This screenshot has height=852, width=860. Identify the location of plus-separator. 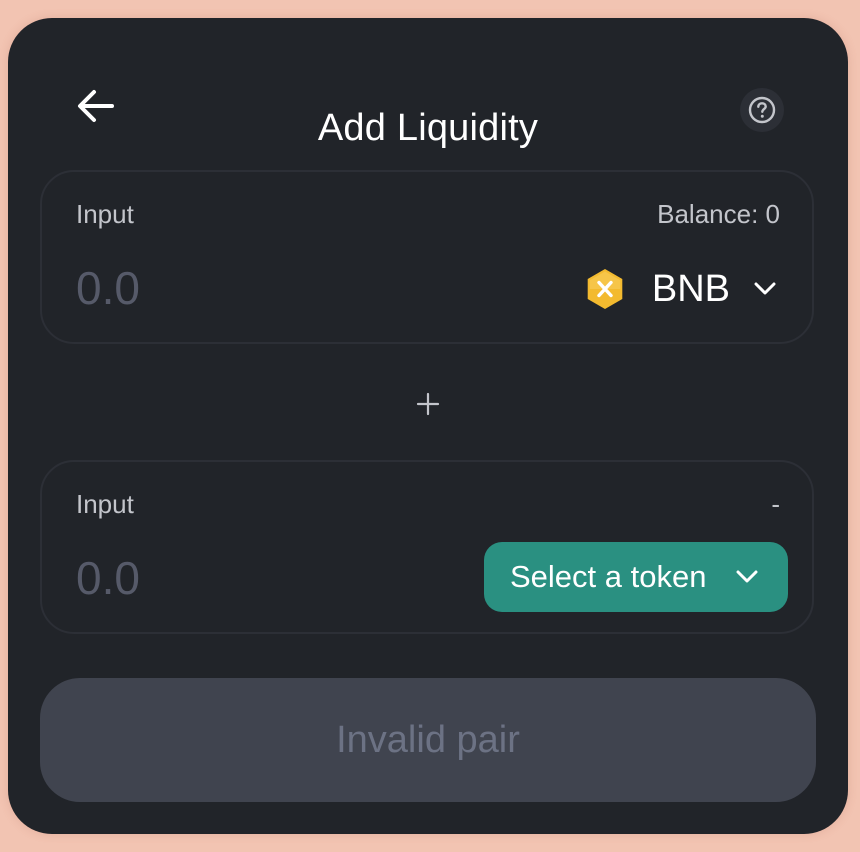
(428, 404).